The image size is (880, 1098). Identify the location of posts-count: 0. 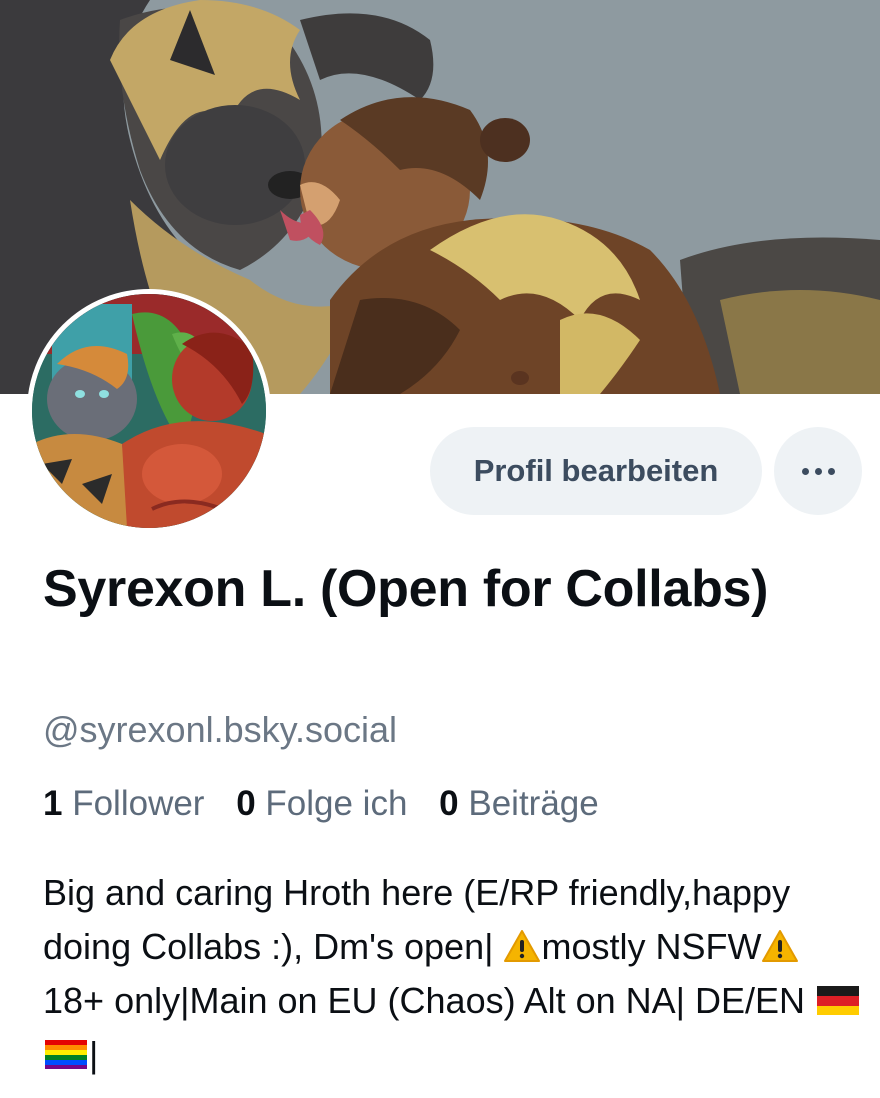
(449, 803).